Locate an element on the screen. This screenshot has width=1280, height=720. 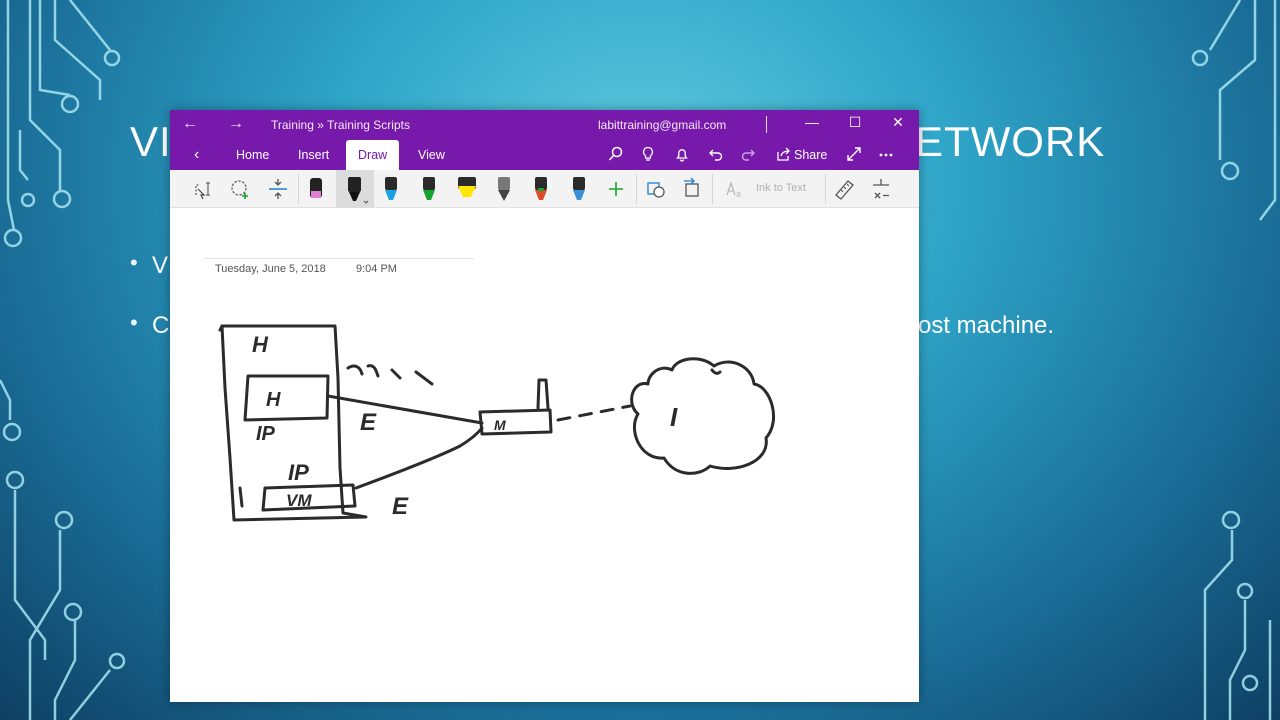
label-e-1: E is located at coordinates (368, 422).